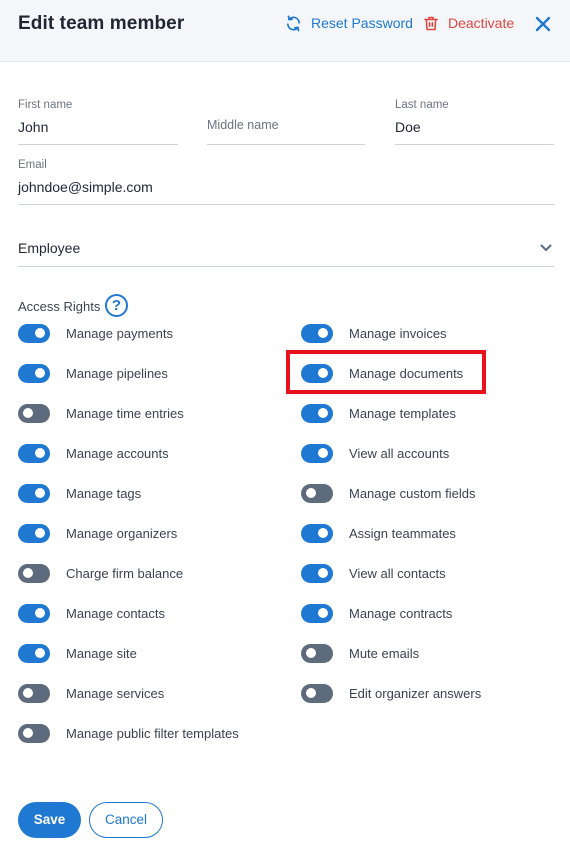  What do you see at coordinates (431, 23) in the screenshot?
I see `trash-icon` at bounding box center [431, 23].